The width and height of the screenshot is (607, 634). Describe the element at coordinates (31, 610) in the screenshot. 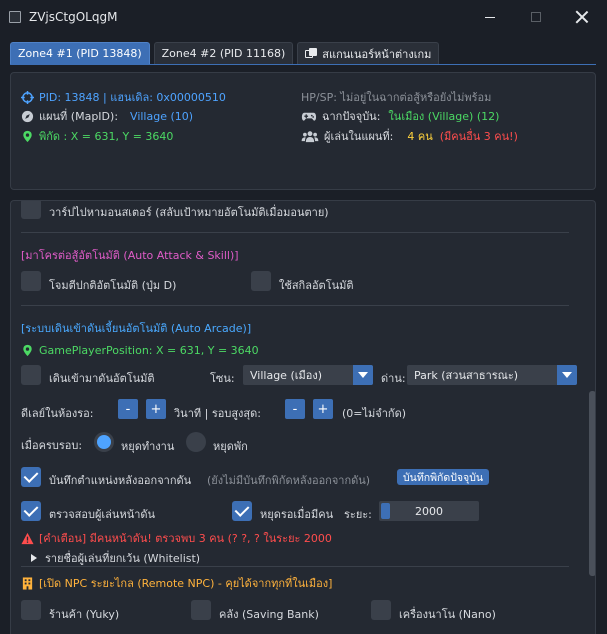

I see `npc-shop-checkbox` at that location.